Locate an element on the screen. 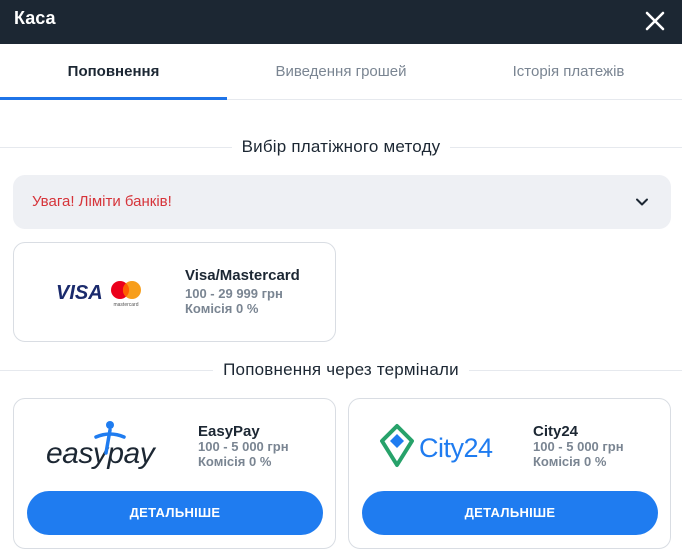 The width and height of the screenshot is (682, 554). easypay-details-button: ДЕТАЛЬНІШЕ is located at coordinates (175, 513).